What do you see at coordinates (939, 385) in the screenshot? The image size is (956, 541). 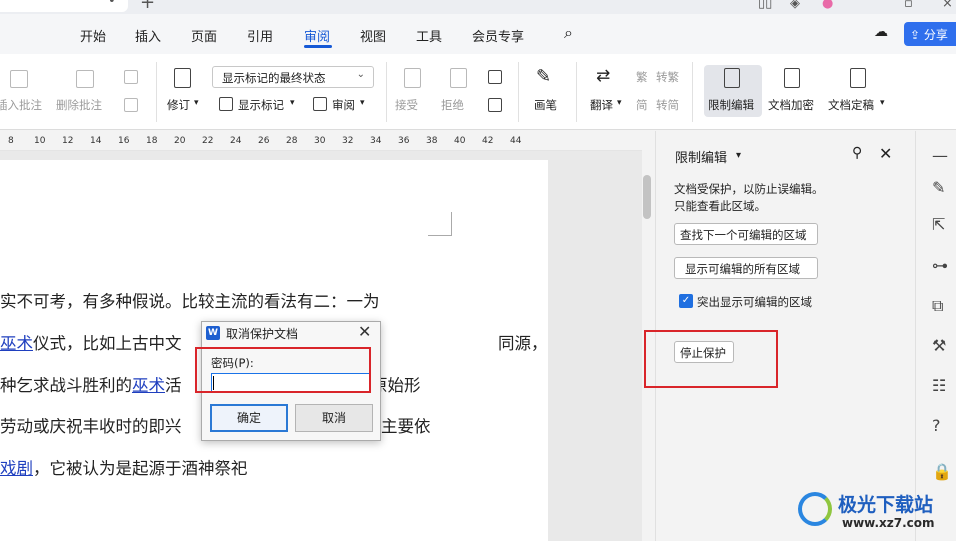 I see `book-icon: ☷` at bounding box center [939, 385].